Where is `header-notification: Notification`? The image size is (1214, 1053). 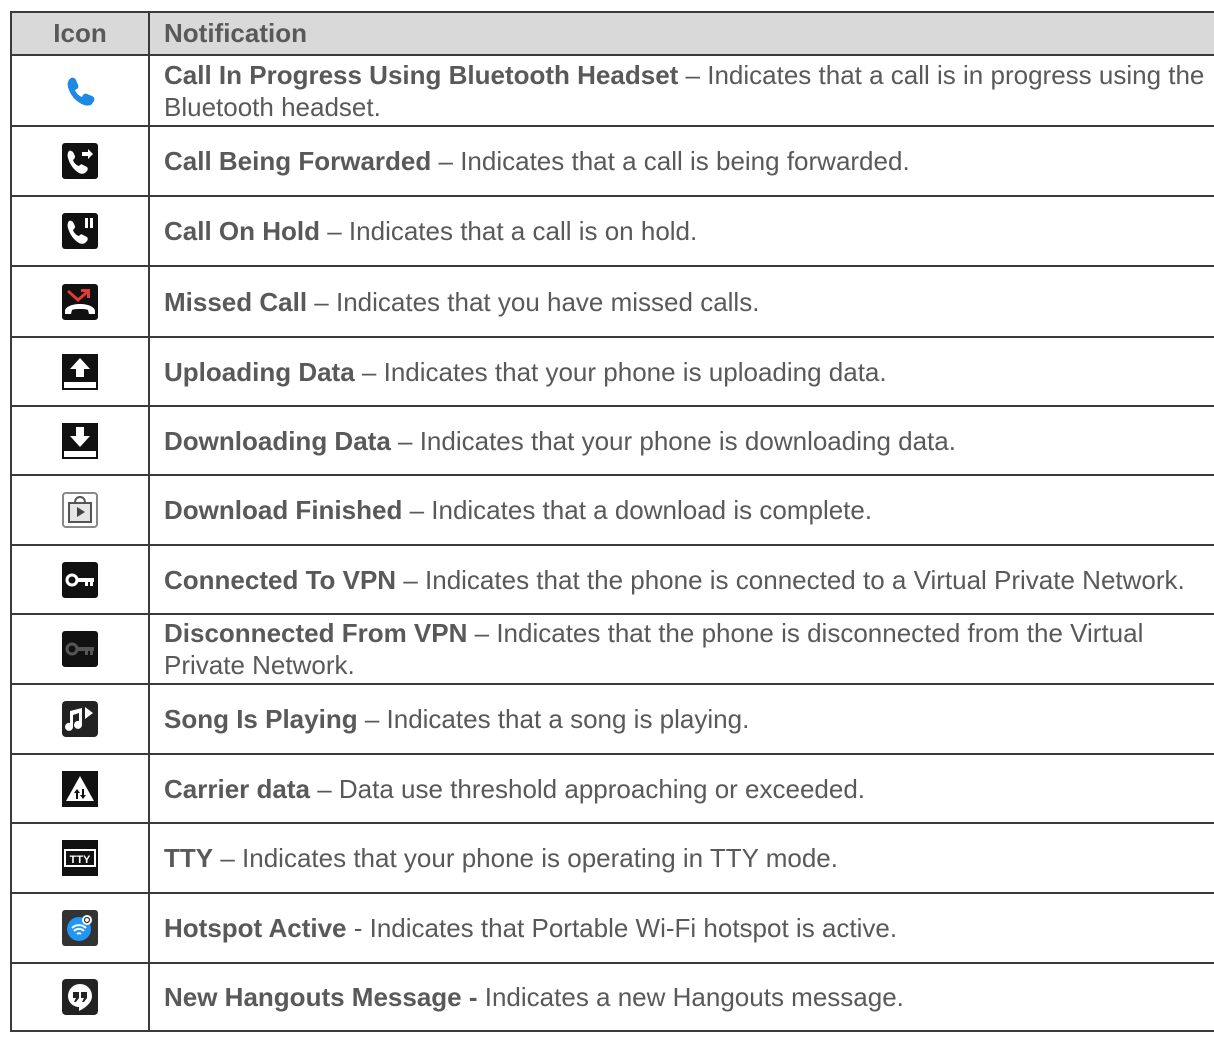
header-notification: Notification is located at coordinates (681, 33).